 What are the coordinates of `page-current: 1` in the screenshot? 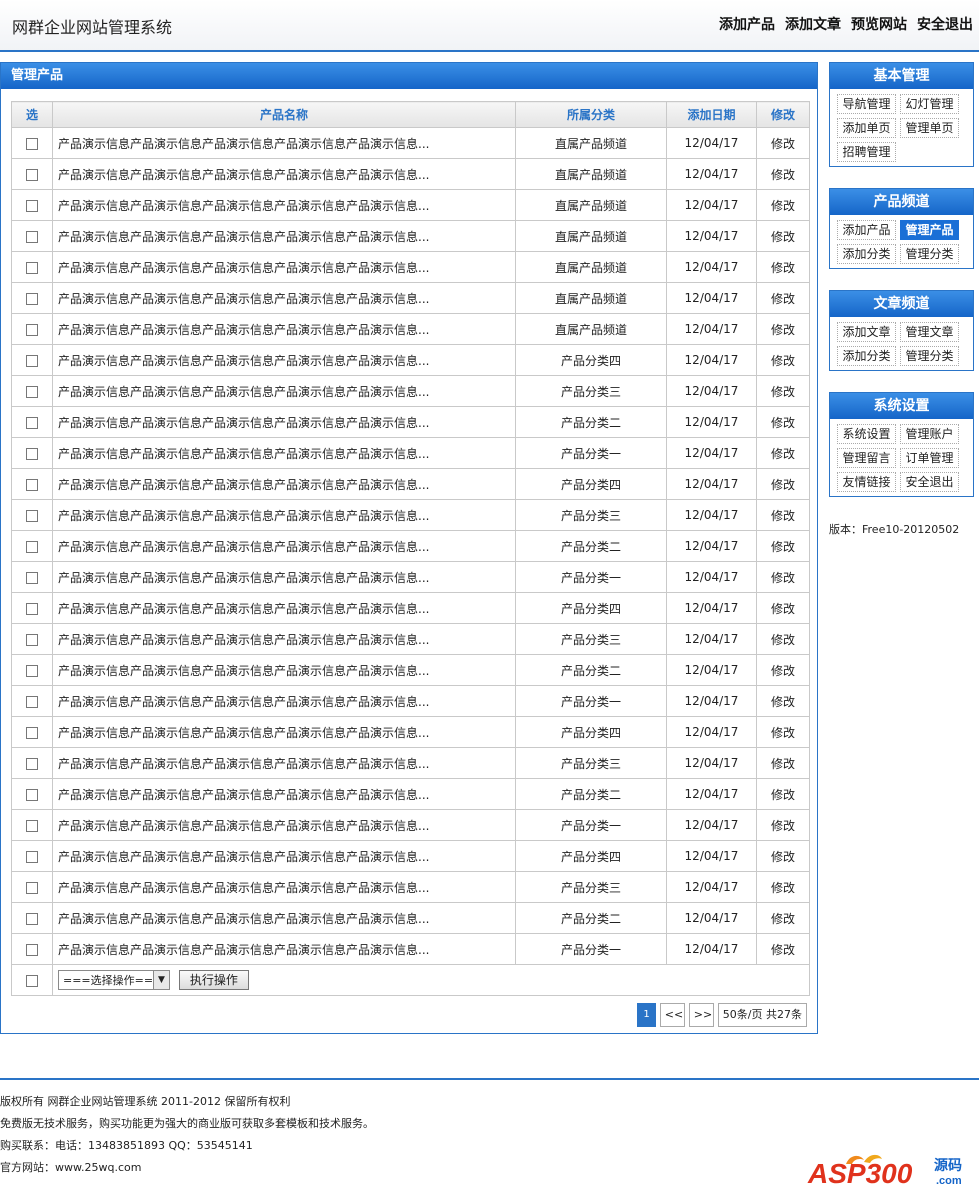 It's located at (646, 1015).